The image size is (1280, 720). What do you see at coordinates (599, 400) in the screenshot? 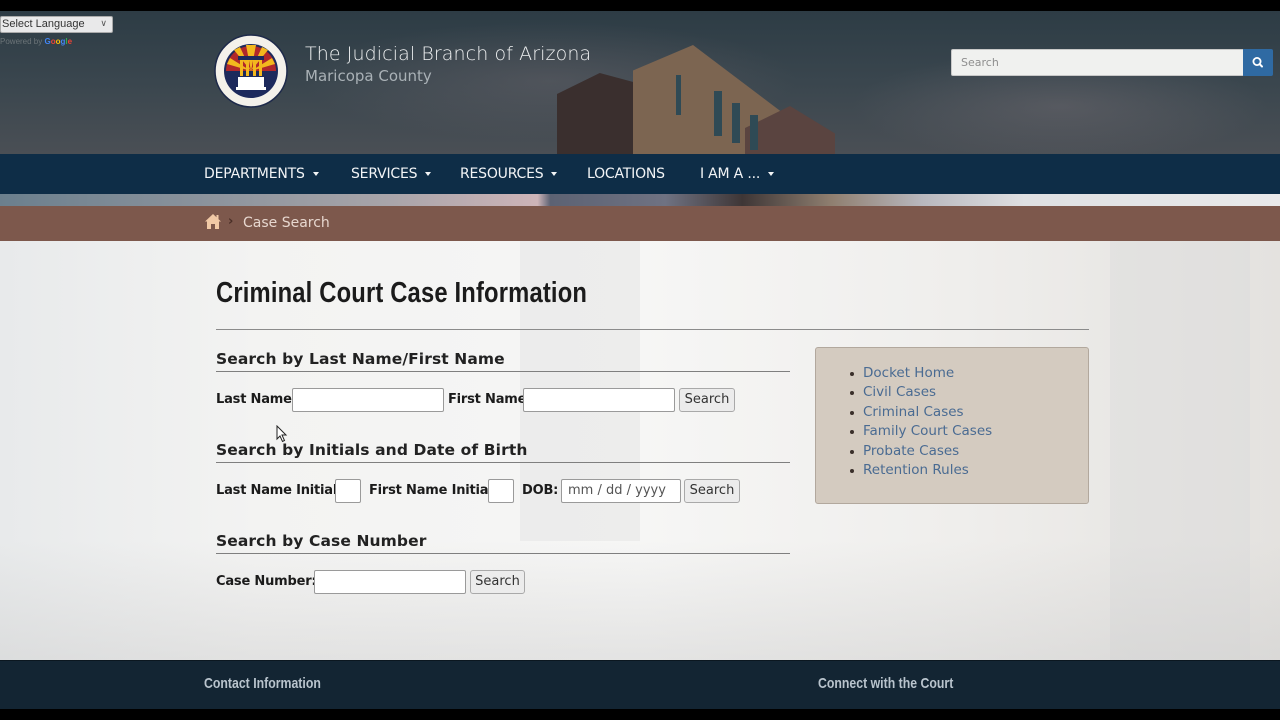
I see `first-name-input` at bounding box center [599, 400].